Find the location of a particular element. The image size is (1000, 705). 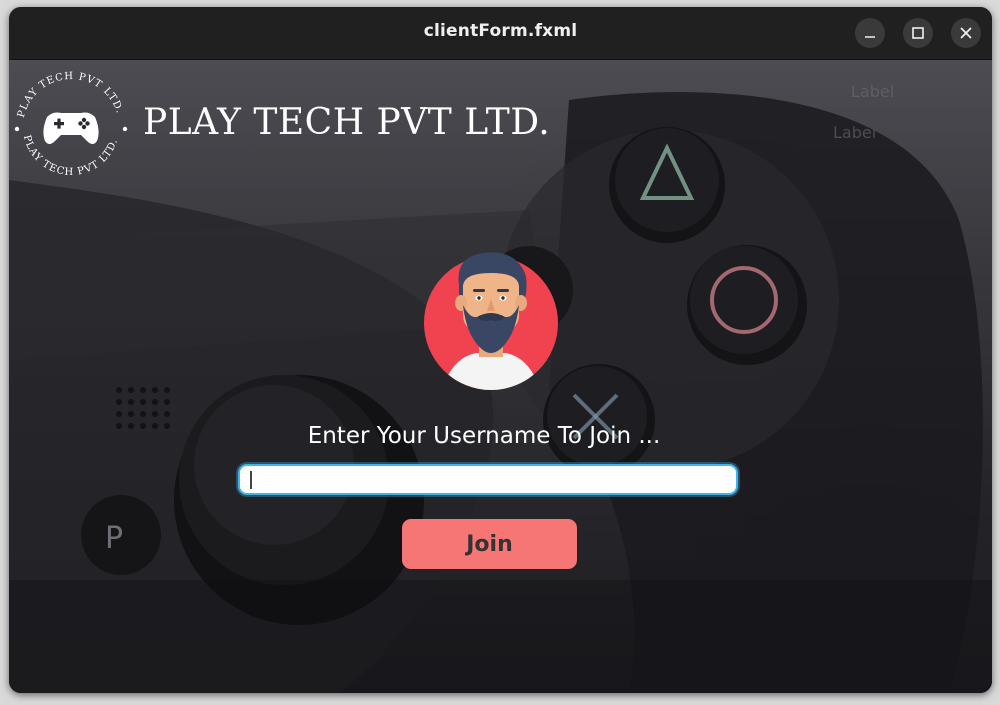

maximize-icon is located at coordinates (918, 33).